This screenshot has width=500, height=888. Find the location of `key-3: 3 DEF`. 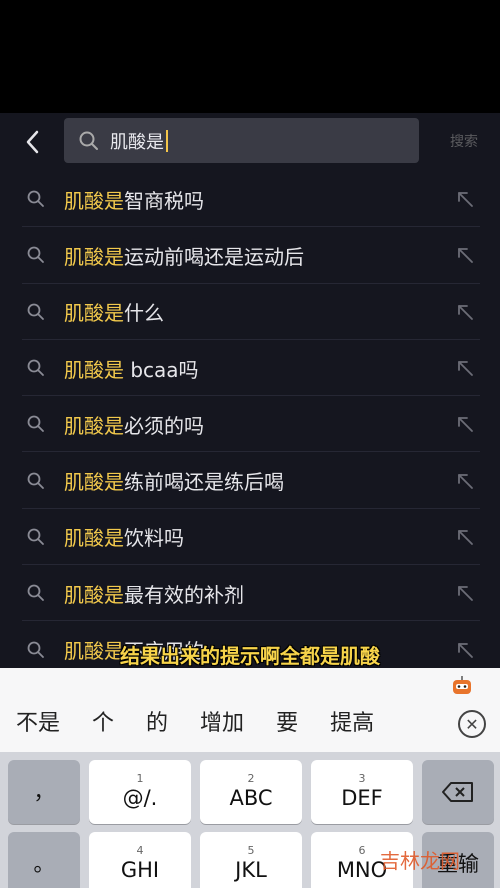

key-3: 3 DEF is located at coordinates (362, 792).